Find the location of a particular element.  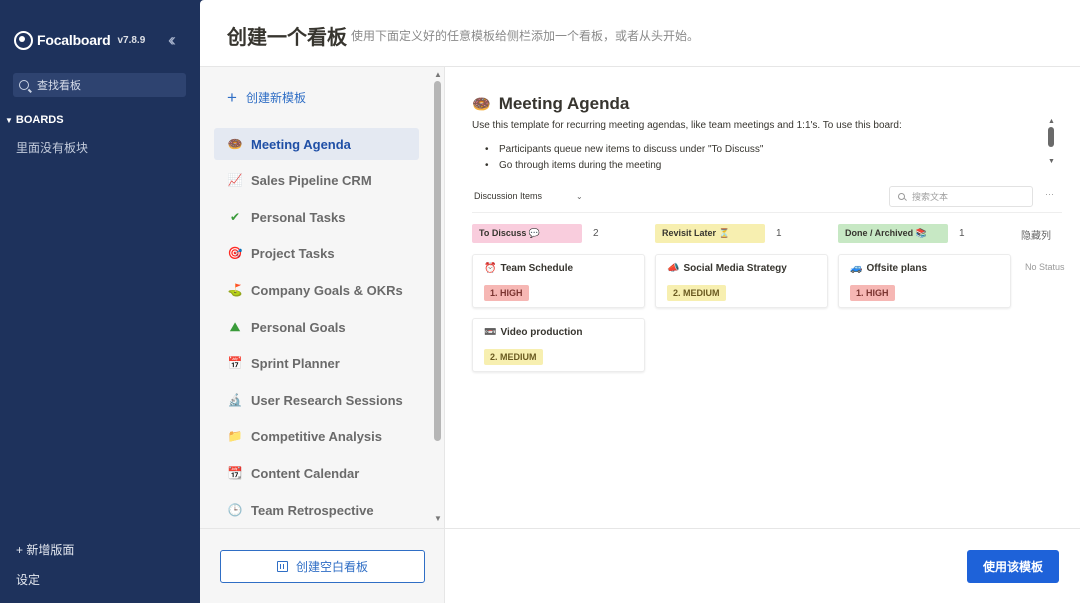

card-video-production: 📼 Video production 2. MEDIUM is located at coordinates (558, 345).